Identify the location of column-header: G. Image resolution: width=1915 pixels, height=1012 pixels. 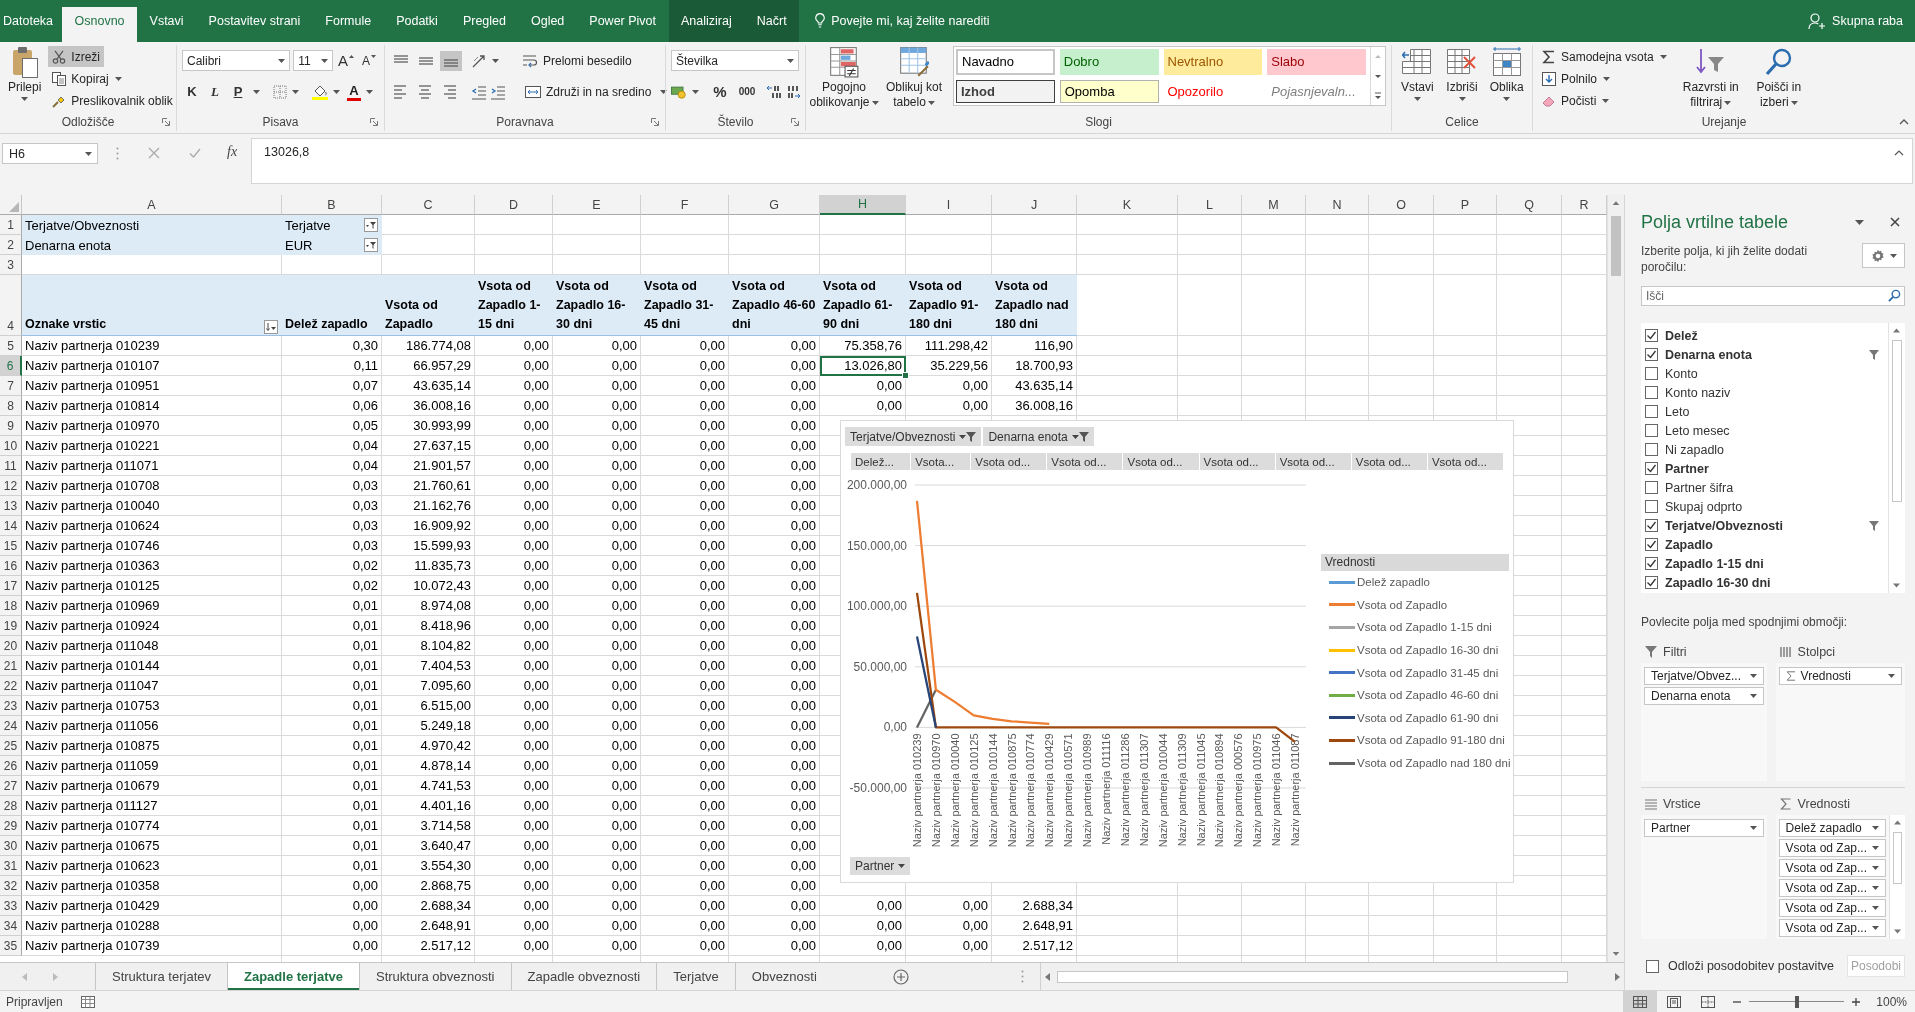
(774, 205).